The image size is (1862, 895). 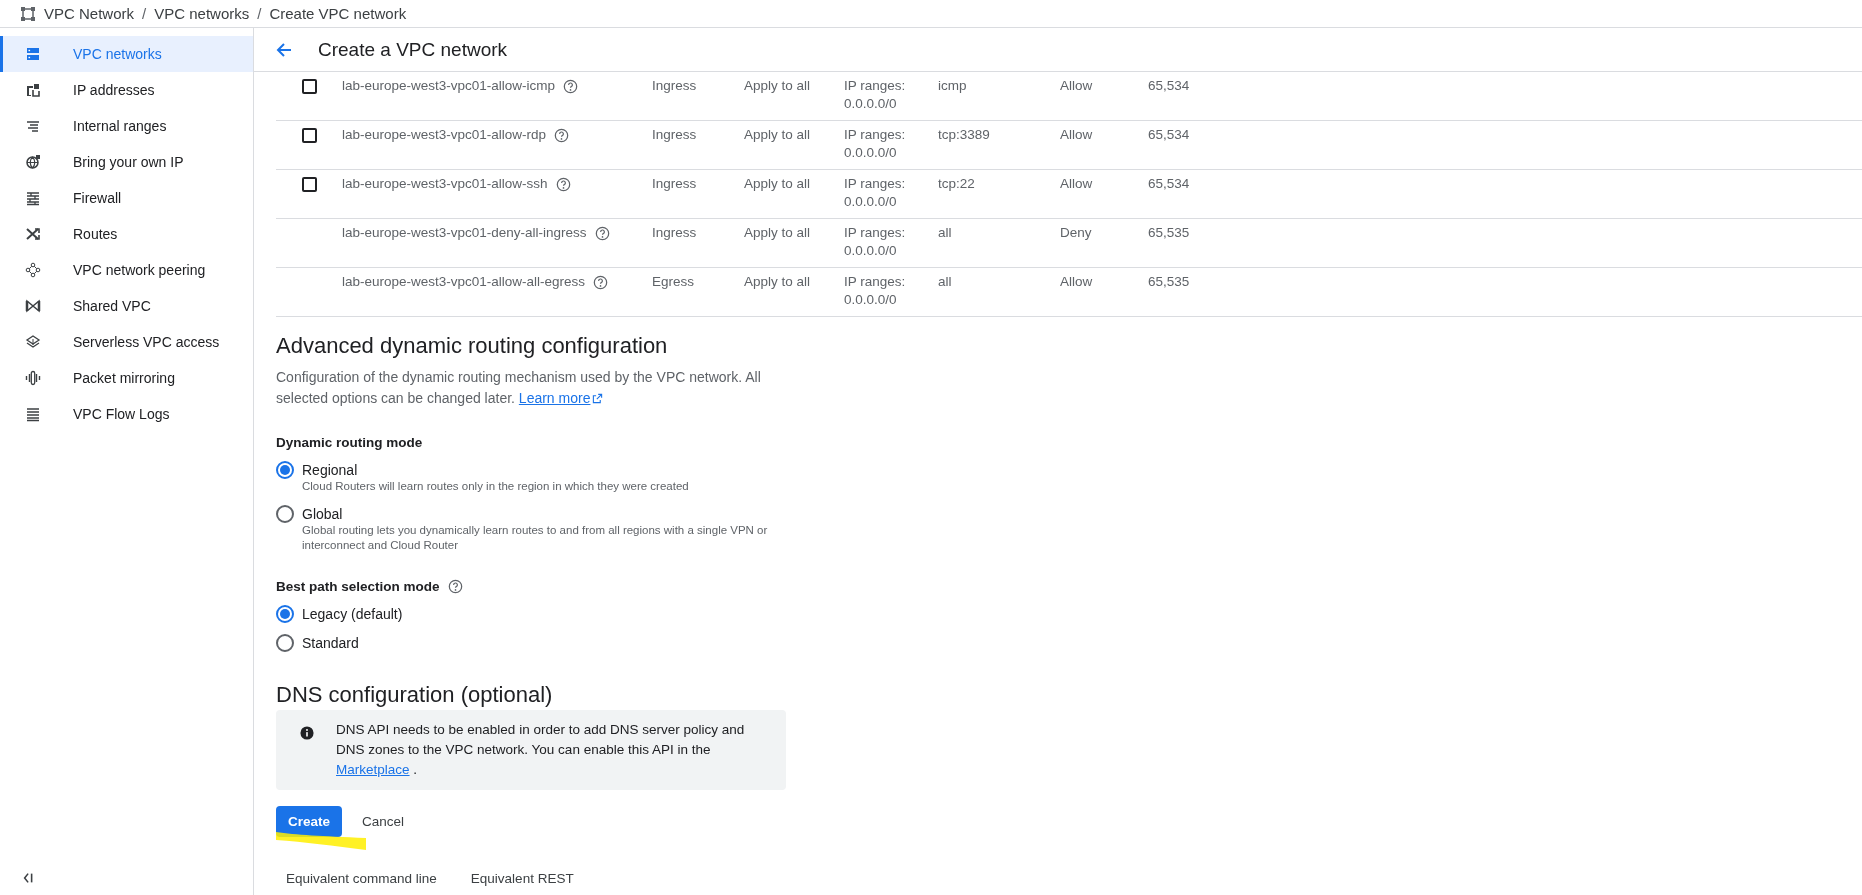 I want to click on rule-name: lab-europe-west3-vpc01-allow-all-egress, so click(x=464, y=282).